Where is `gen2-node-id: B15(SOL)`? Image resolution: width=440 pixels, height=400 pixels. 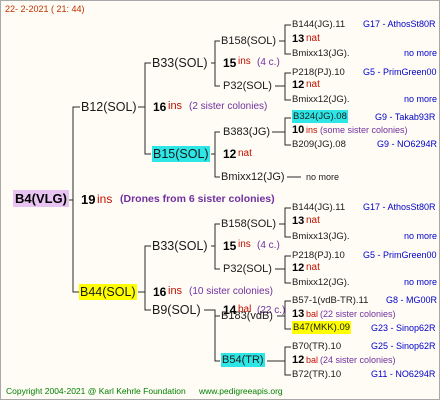 gen2-node-id: B15(SOL) is located at coordinates (181, 154).